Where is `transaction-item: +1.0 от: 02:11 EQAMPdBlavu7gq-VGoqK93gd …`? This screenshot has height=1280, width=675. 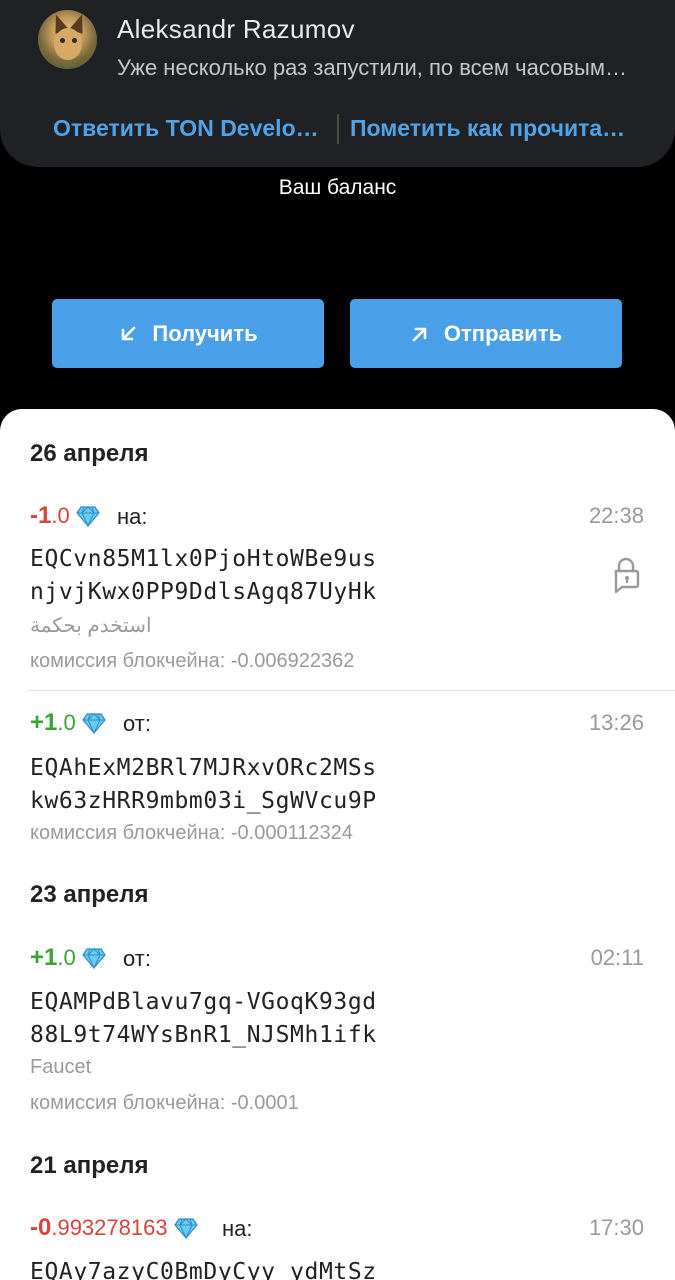
transaction-item: +1.0 от: 02:11 EQAMPdBlavu7gq-VGoqK93gd … is located at coordinates (337, 1034).